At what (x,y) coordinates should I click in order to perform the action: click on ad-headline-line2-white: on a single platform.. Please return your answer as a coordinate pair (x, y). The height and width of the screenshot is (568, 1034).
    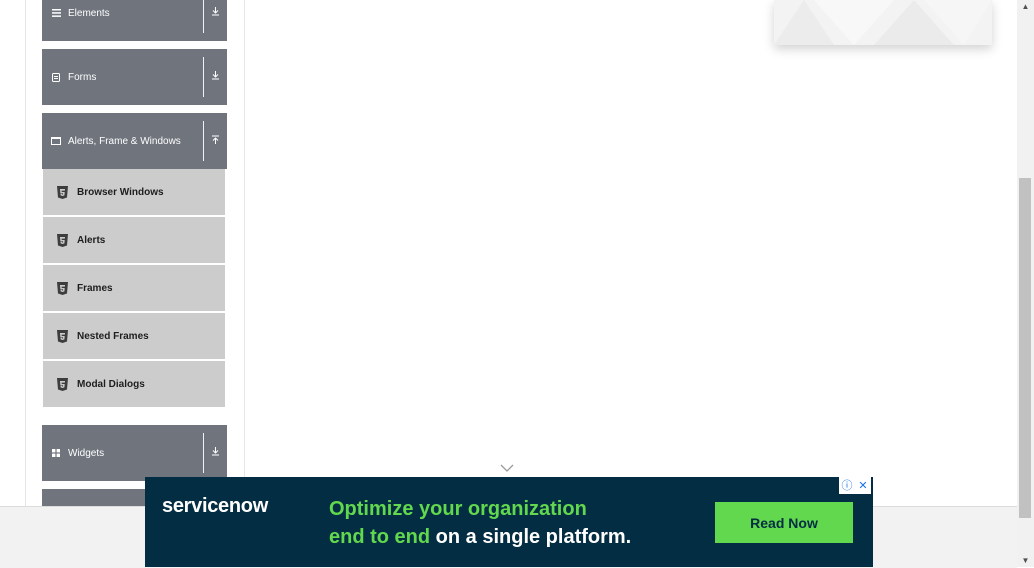
    Looking at the image, I should click on (531, 537).